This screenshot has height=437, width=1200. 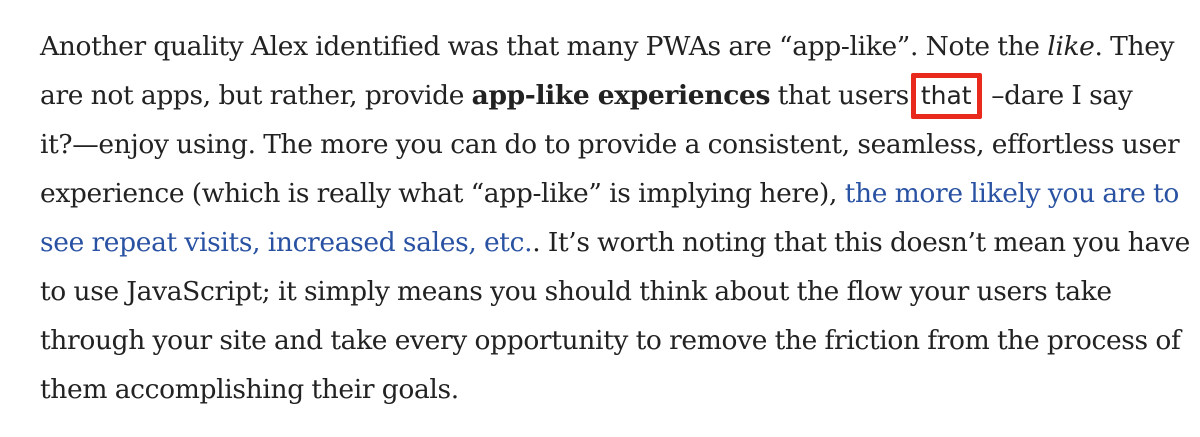 I want to click on text-segment: that users, so click(x=840, y=95).